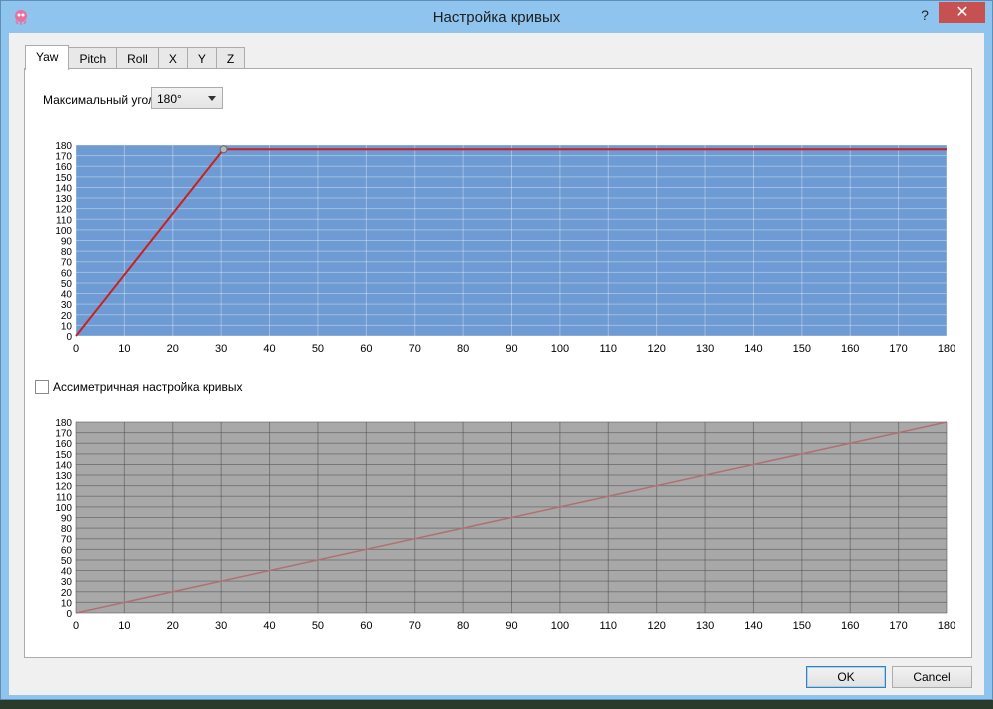 The width and height of the screenshot is (993, 709). Describe the element at coordinates (415, 626) in the screenshot. I see `bottom-x-tick-label: 70` at that location.